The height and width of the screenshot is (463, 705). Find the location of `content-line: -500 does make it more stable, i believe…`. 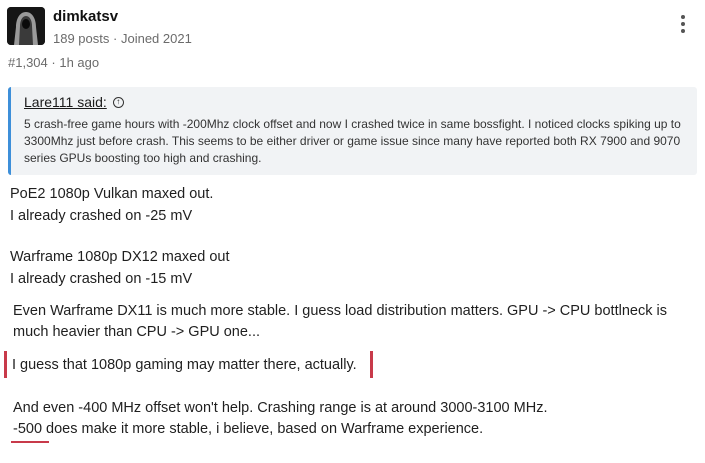

content-line: -500 does make it more stable, i believe… is located at coordinates (248, 429).